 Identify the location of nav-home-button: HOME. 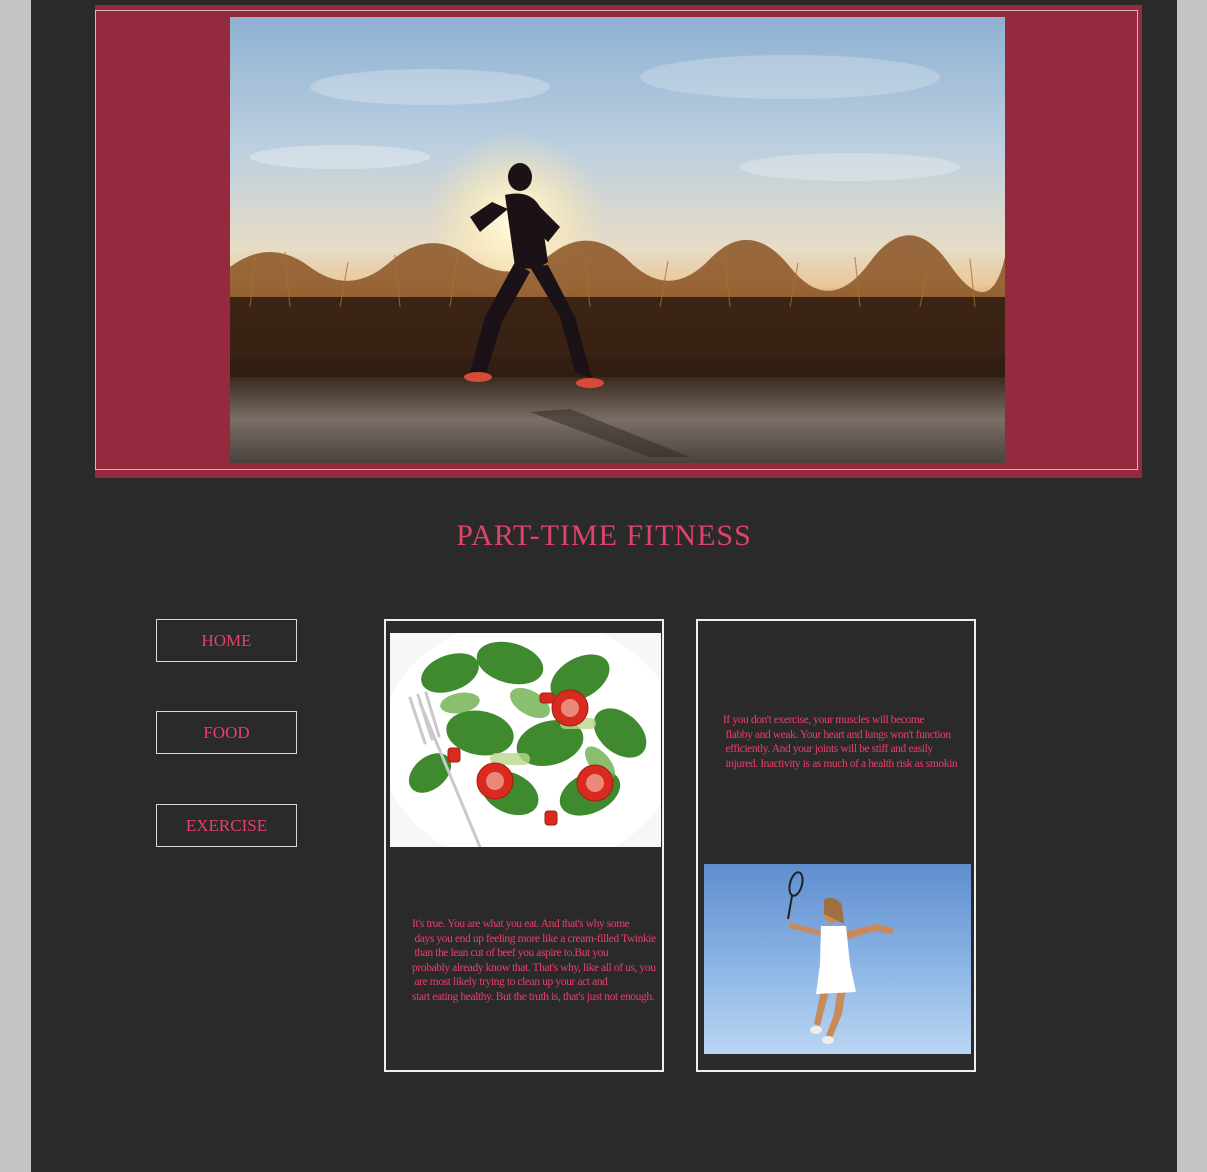
(226, 640).